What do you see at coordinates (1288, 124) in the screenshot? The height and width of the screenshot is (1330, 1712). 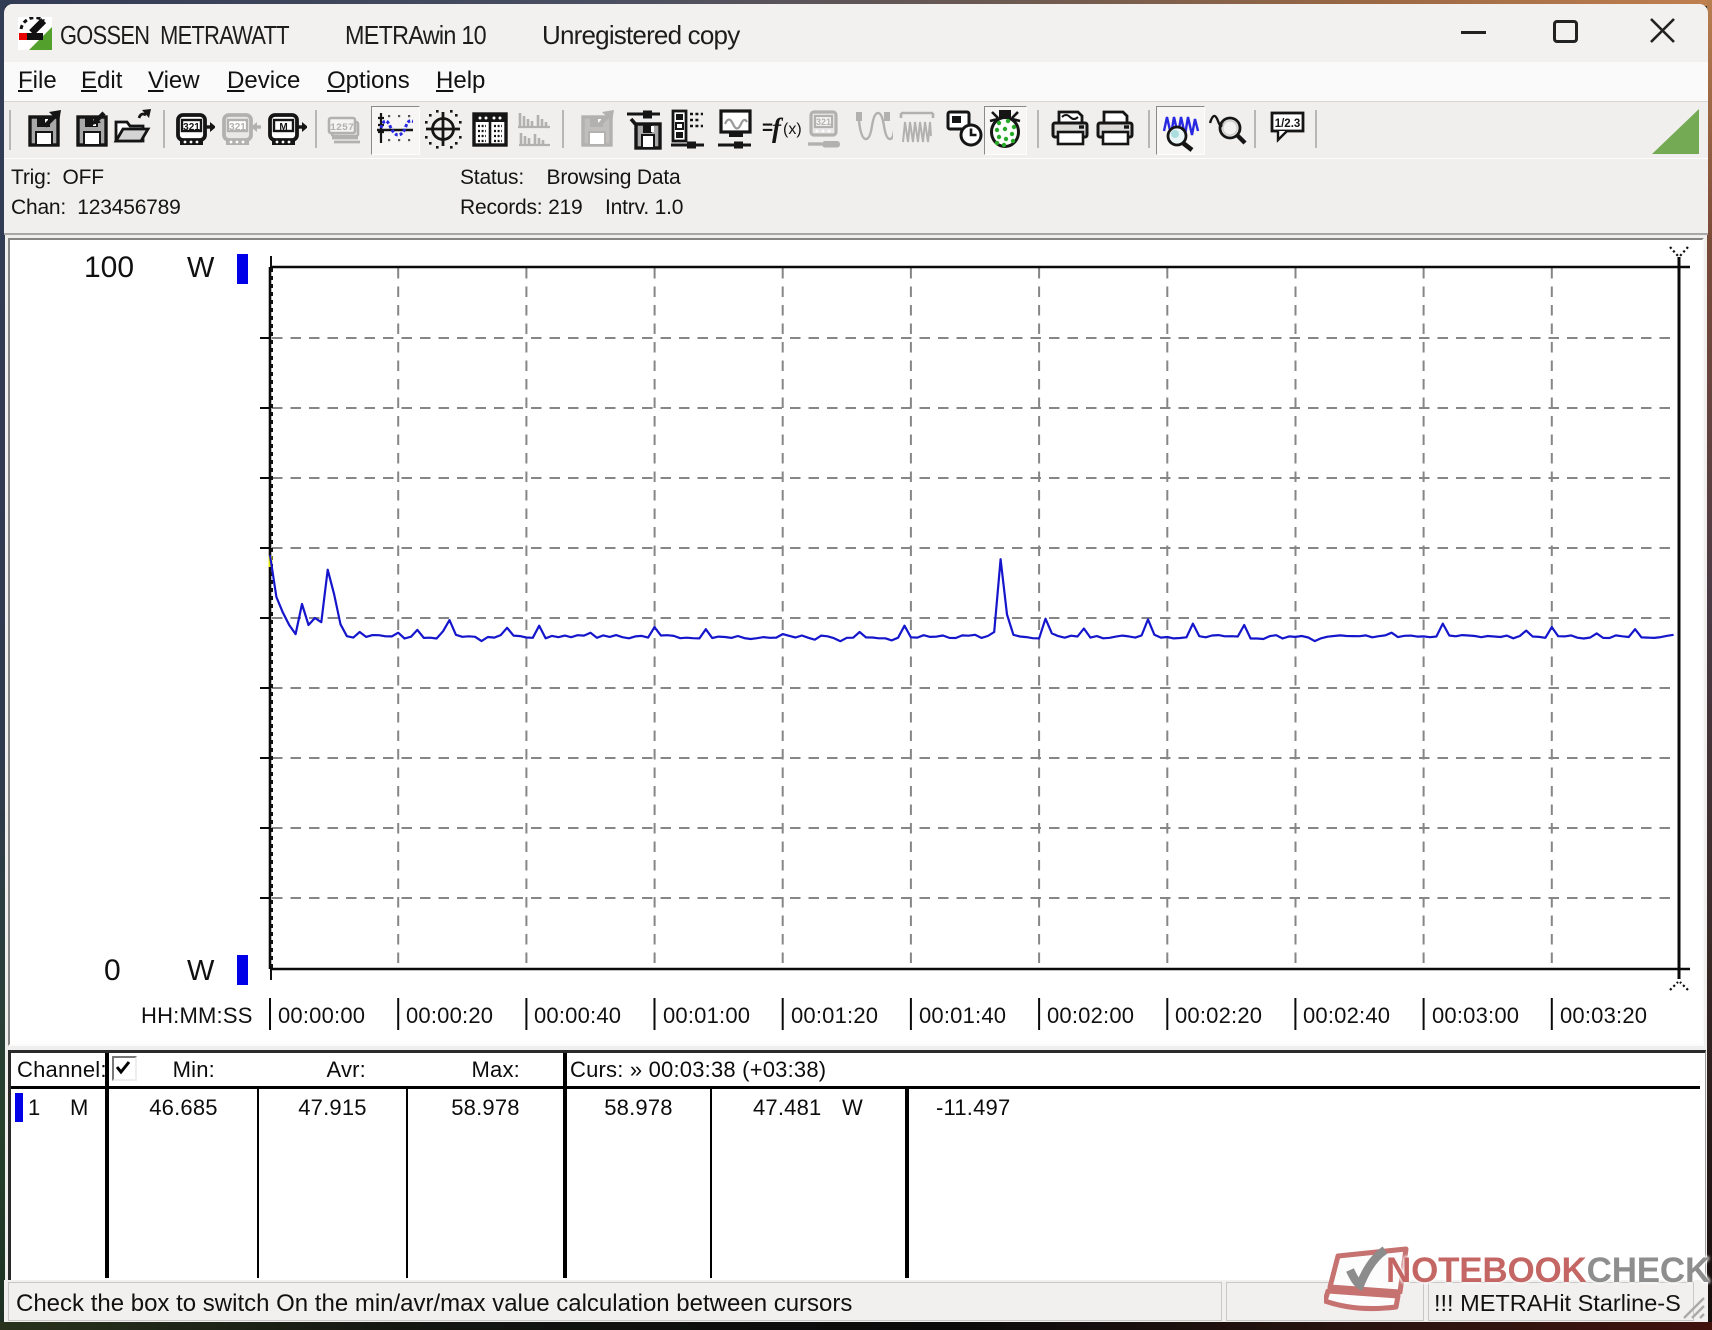 I see `svg-text: 1/2.3` at bounding box center [1288, 124].